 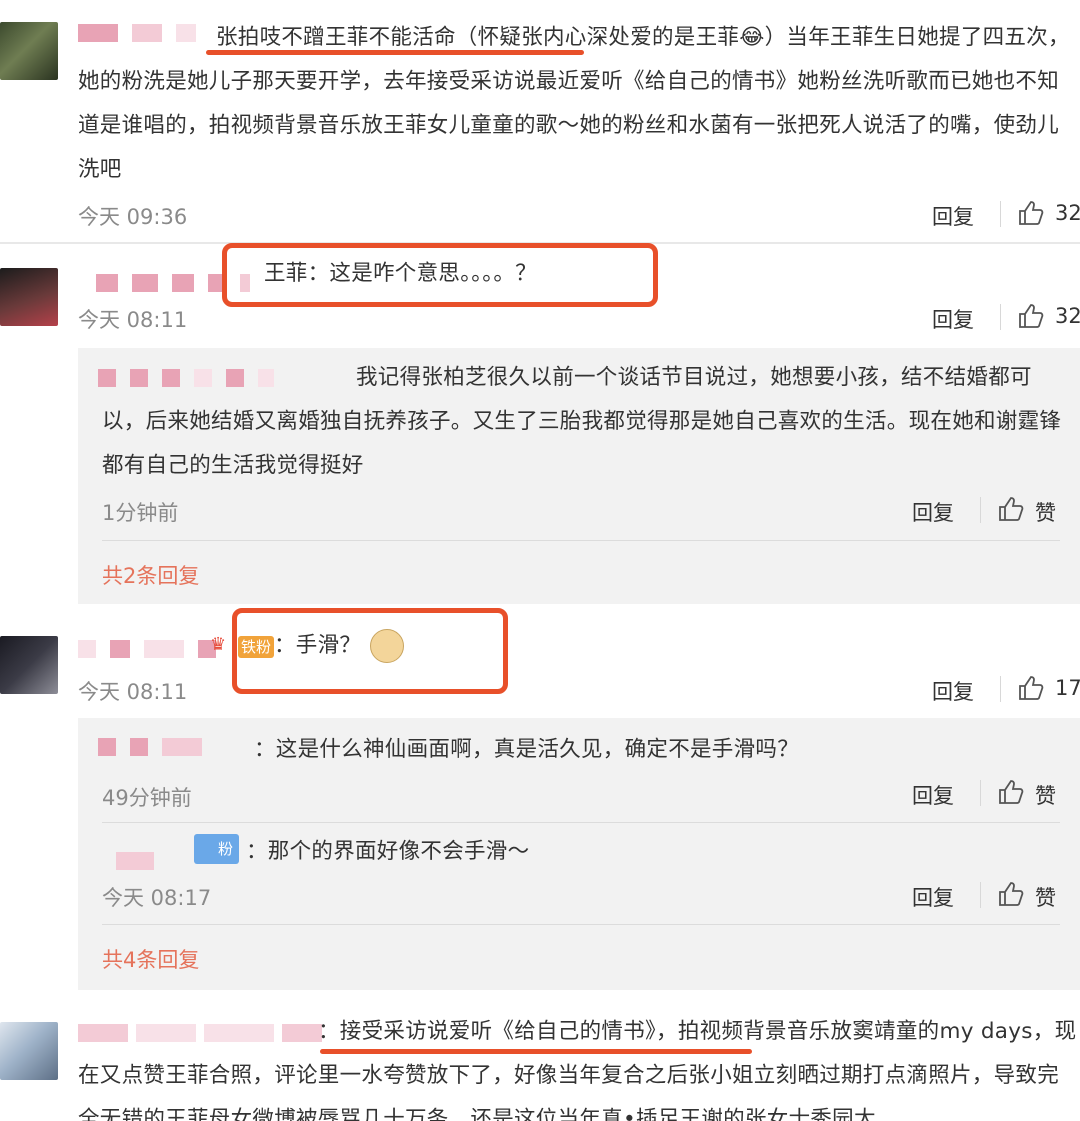 What do you see at coordinates (527, 749) in the screenshot?
I see `reply-text: ：这是什么神仙画面啊，真是活久见，确定不是手滑吗？` at bounding box center [527, 749].